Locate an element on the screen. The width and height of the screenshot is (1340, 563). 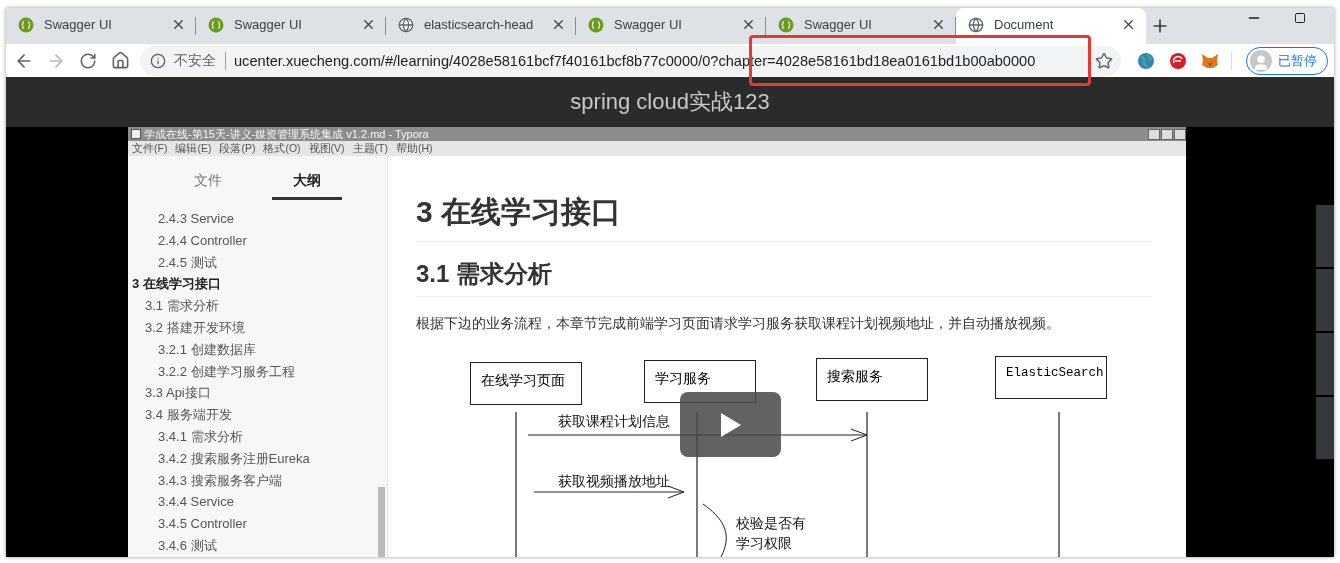
outline-item: 3.4.5 Controller is located at coordinates (257, 524).